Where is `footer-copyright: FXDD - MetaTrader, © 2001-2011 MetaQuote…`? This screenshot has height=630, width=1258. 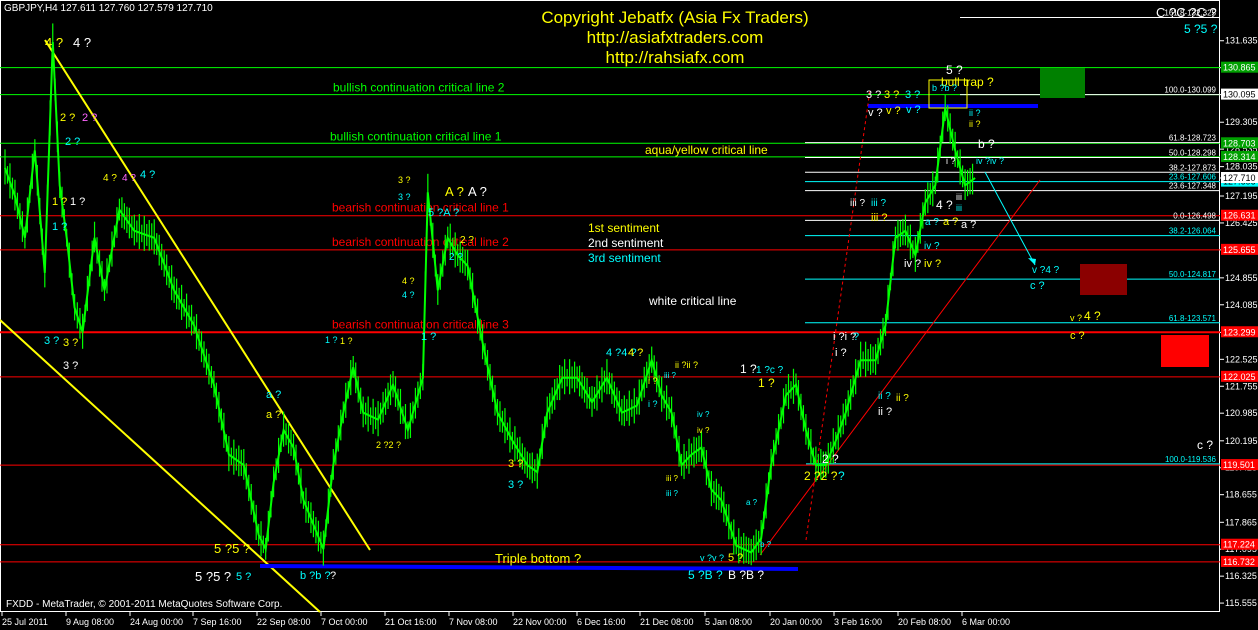 footer-copyright: FXDD - MetaTrader, © 2001-2011 MetaQuote… is located at coordinates (144, 604).